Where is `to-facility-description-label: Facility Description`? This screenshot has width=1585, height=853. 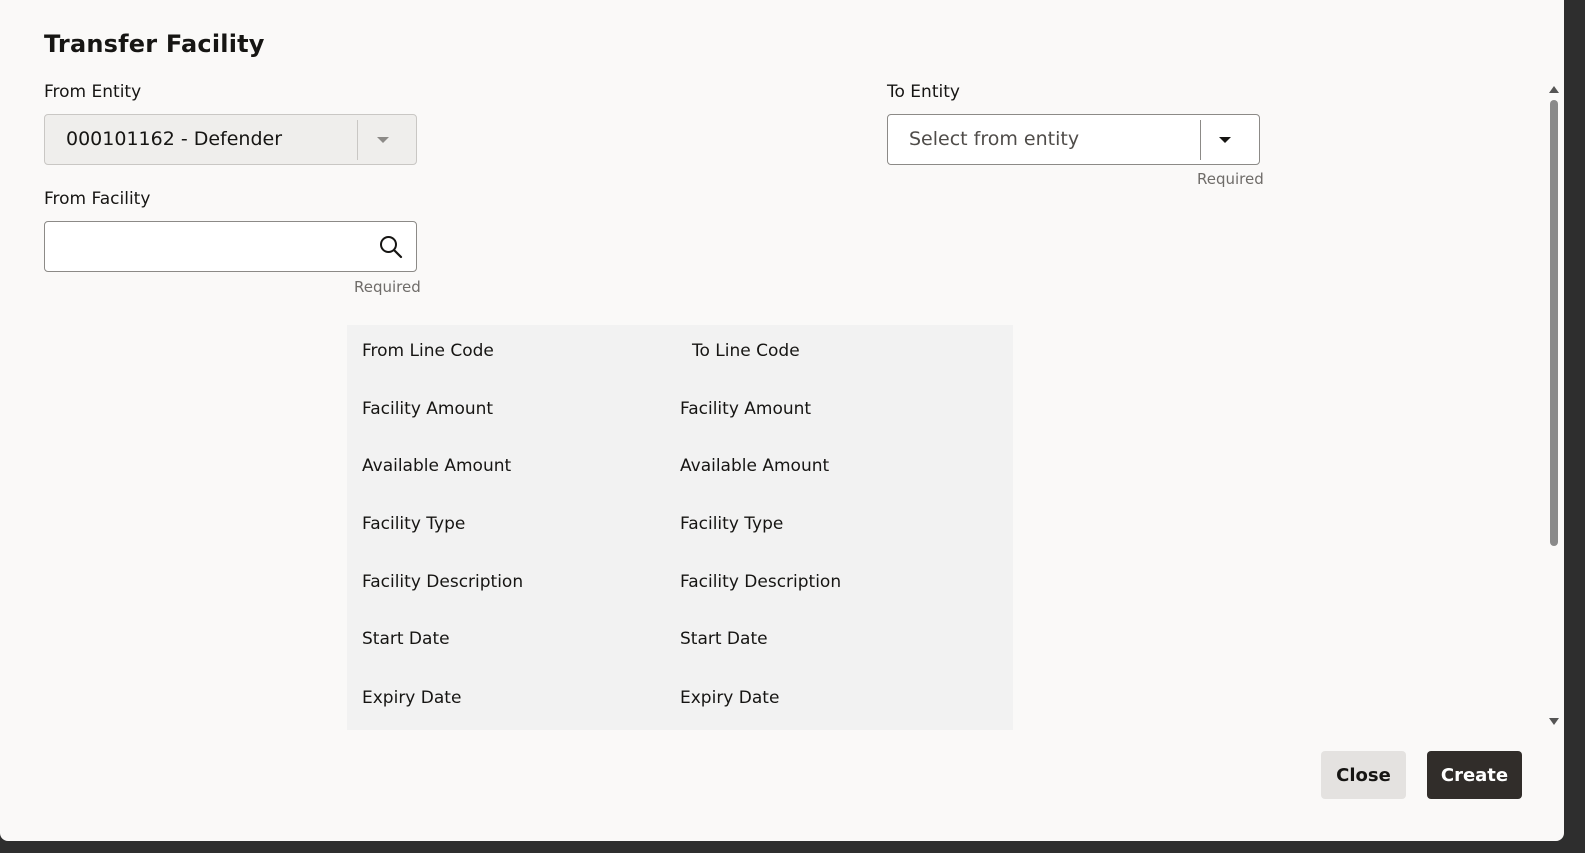
to-facility-description-label: Facility Description is located at coordinates (761, 582).